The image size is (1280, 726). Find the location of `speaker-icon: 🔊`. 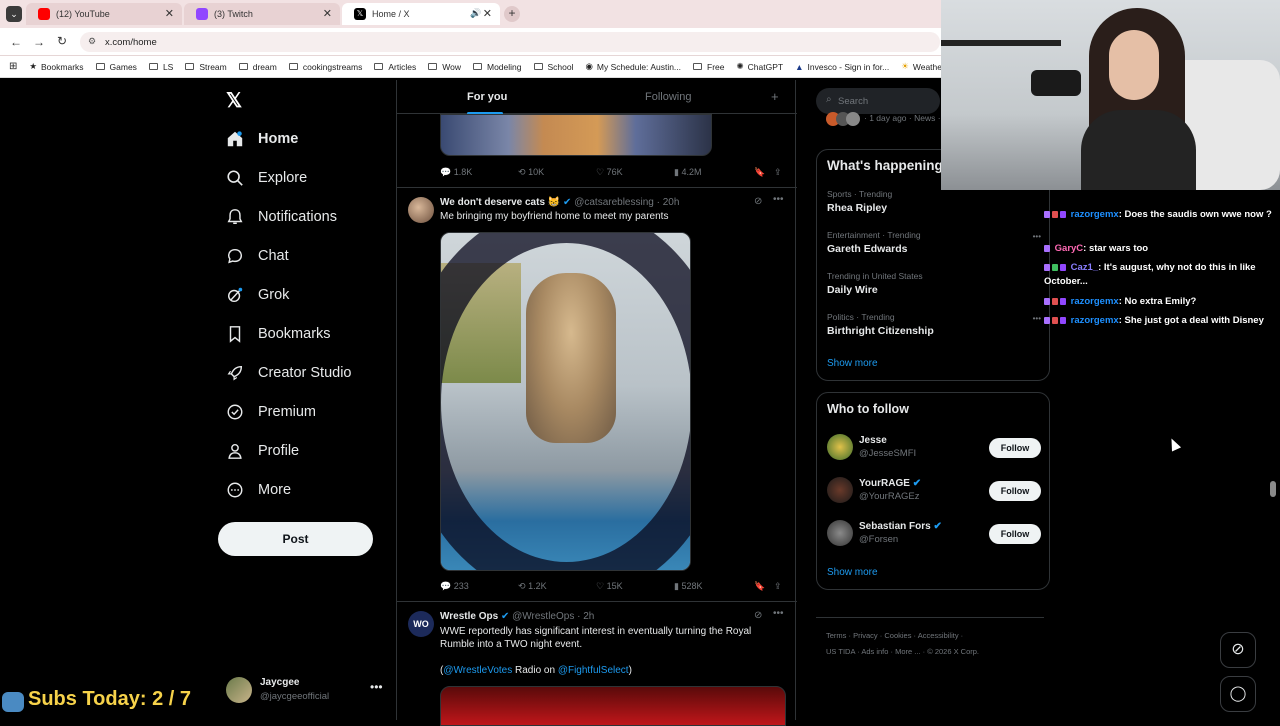

speaker-icon: 🔊 is located at coordinates (475, 13).